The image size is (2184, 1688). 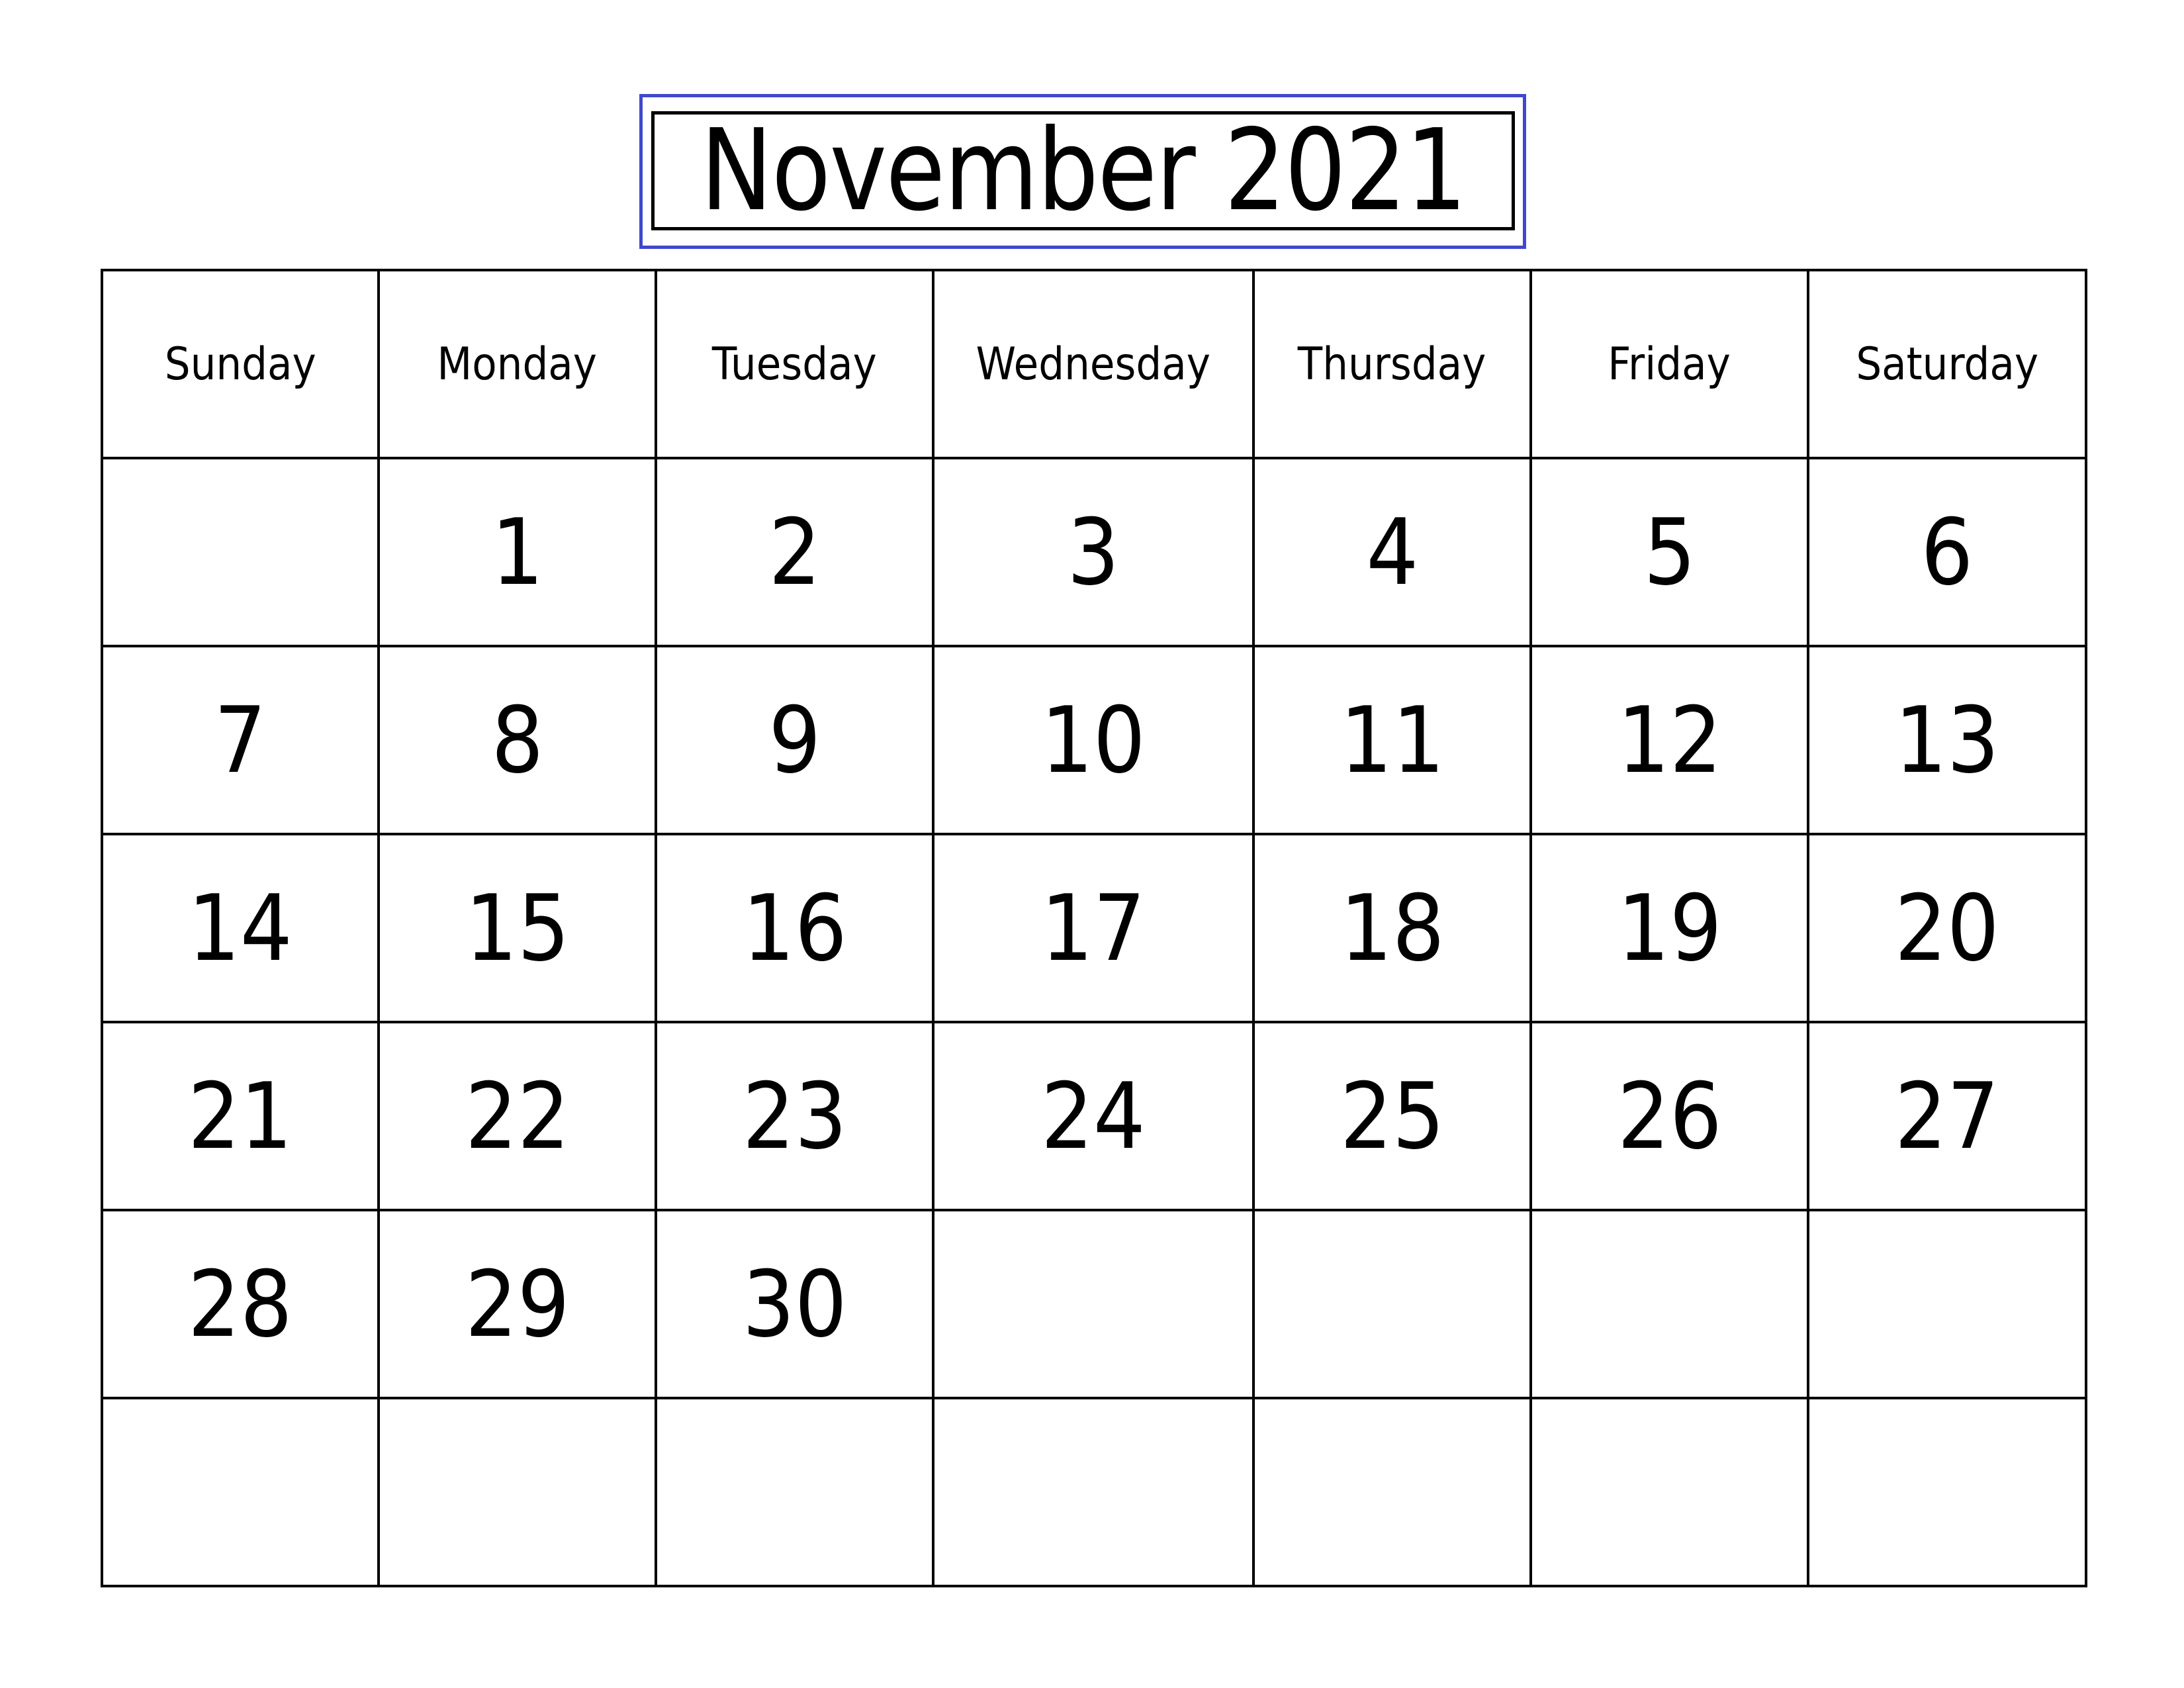 I want to click on day-number: 12, so click(x=1669, y=740).